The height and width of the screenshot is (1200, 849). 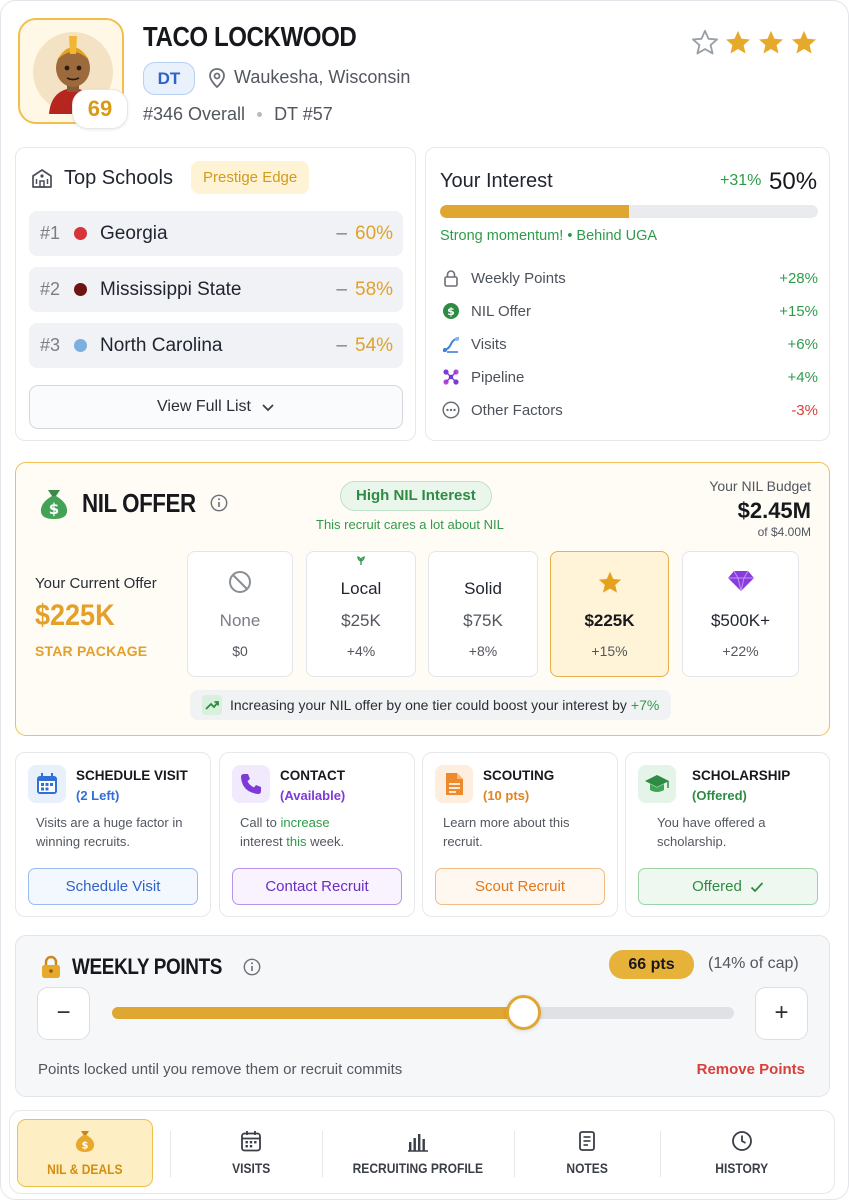 I want to click on tier-boost: +8%, so click(x=483, y=651).